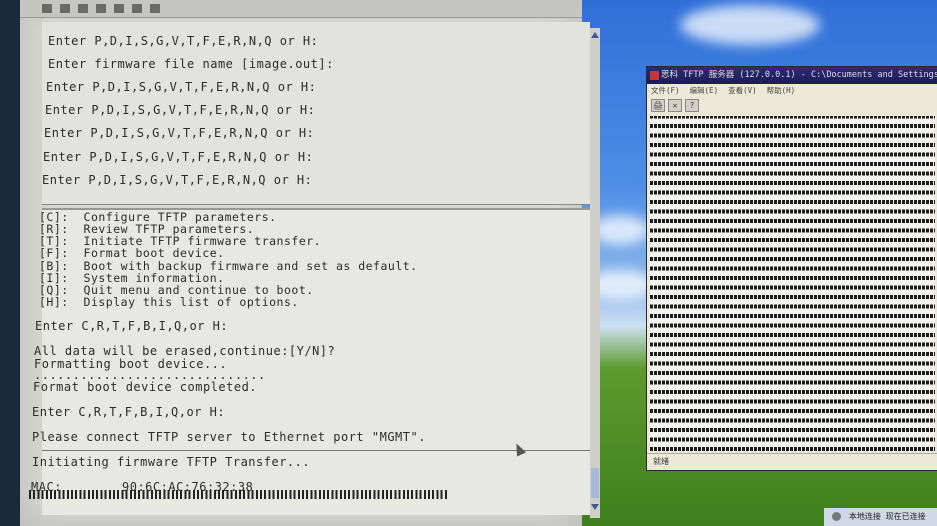 This screenshot has width=937, height=526. What do you see at coordinates (665, 90) in the screenshot?
I see `menu-file: 文件(F)` at bounding box center [665, 90].